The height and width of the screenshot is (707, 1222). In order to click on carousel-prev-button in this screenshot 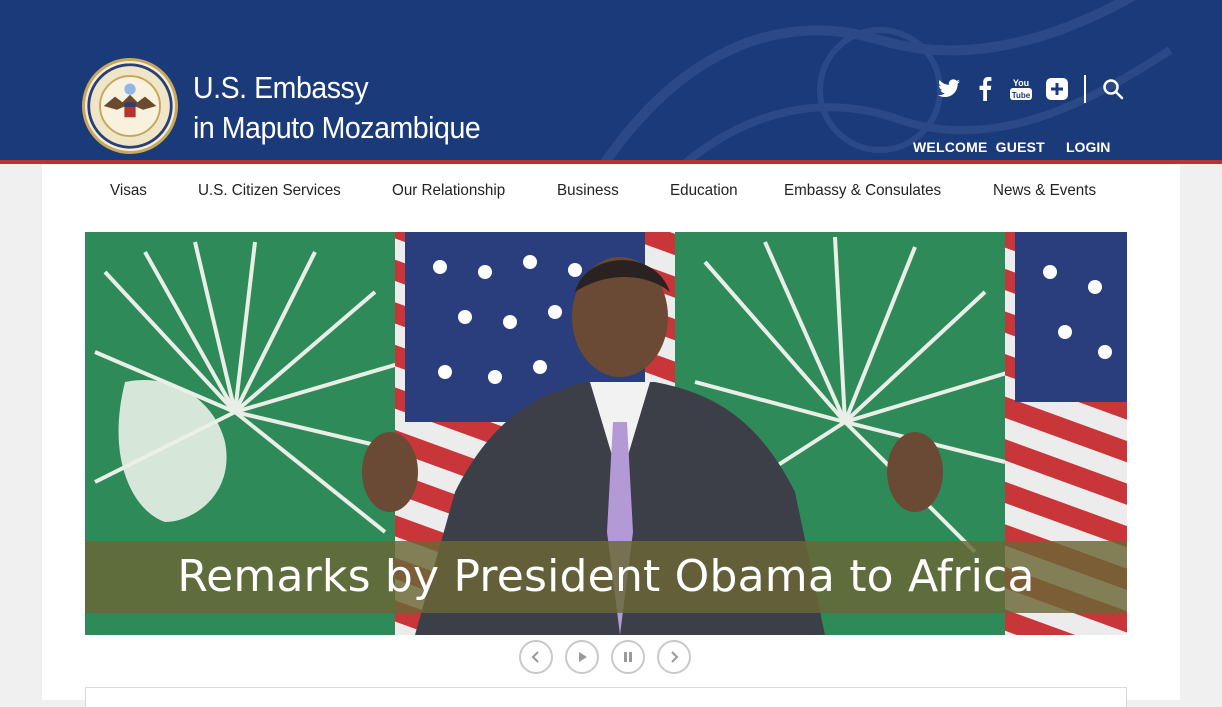, I will do `click(536, 657)`.